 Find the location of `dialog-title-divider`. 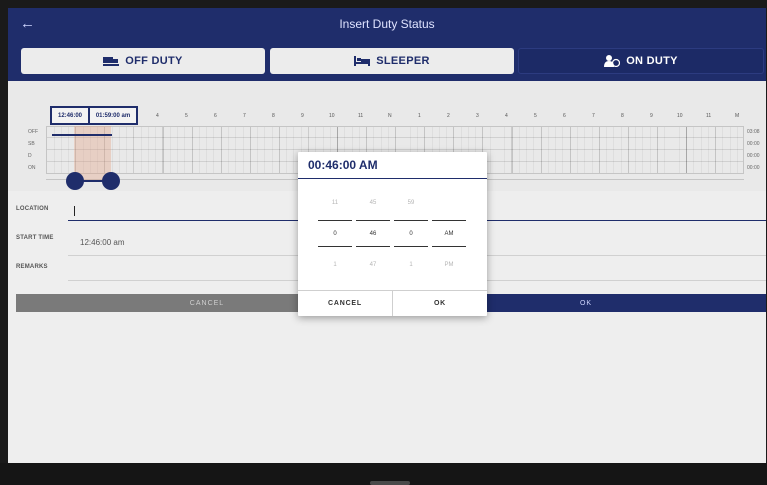

dialog-title-divider is located at coordinates (392, 178).